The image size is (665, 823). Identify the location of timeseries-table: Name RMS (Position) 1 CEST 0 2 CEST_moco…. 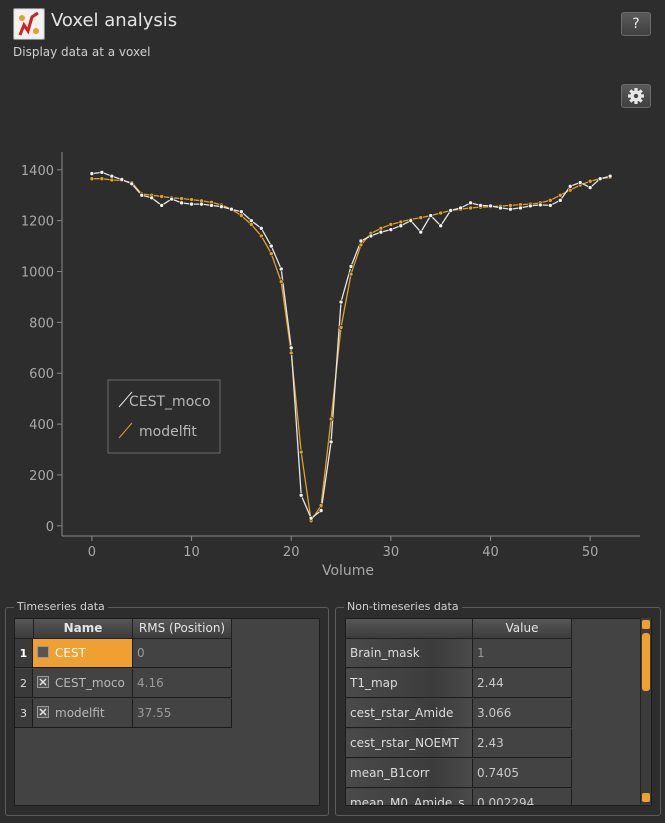
(167, 712).